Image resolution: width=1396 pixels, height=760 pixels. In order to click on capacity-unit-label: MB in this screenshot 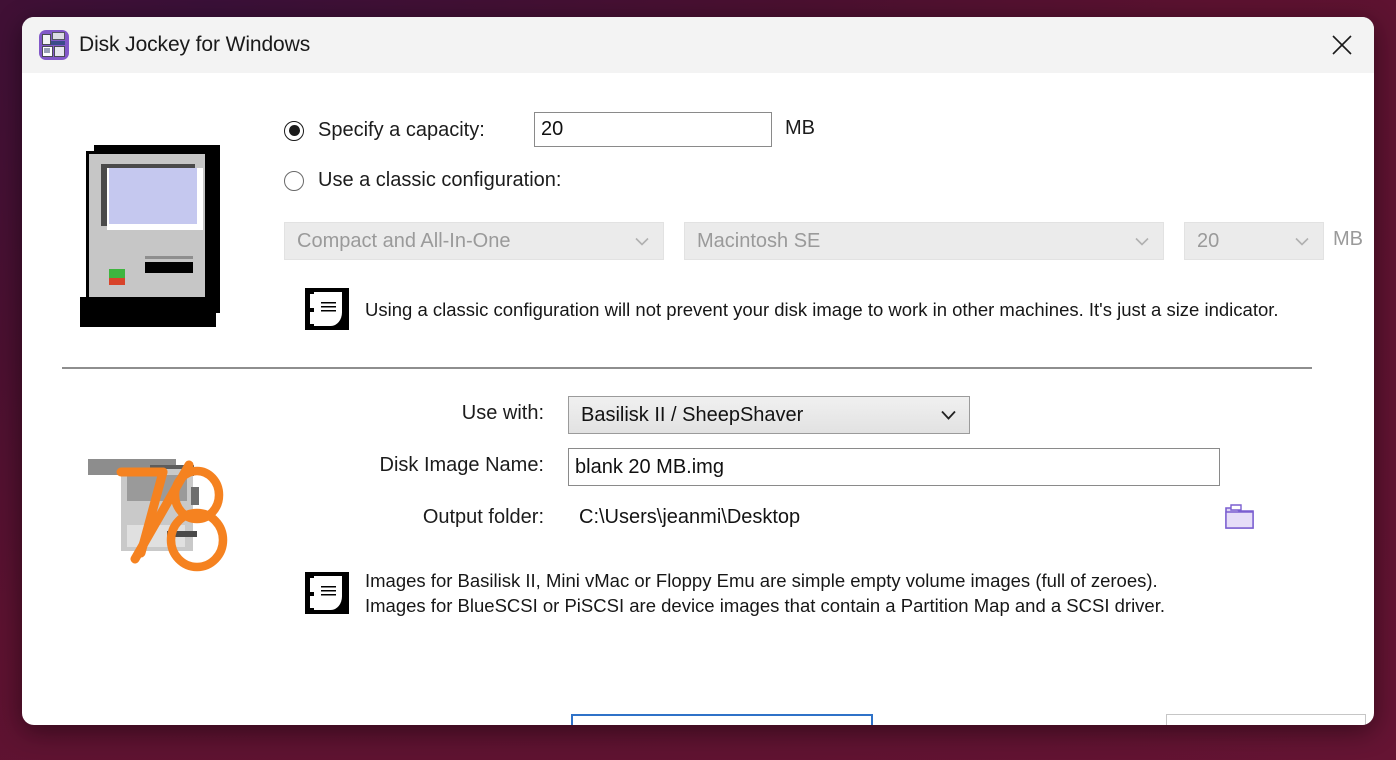, I will do `click(800, 128)`.